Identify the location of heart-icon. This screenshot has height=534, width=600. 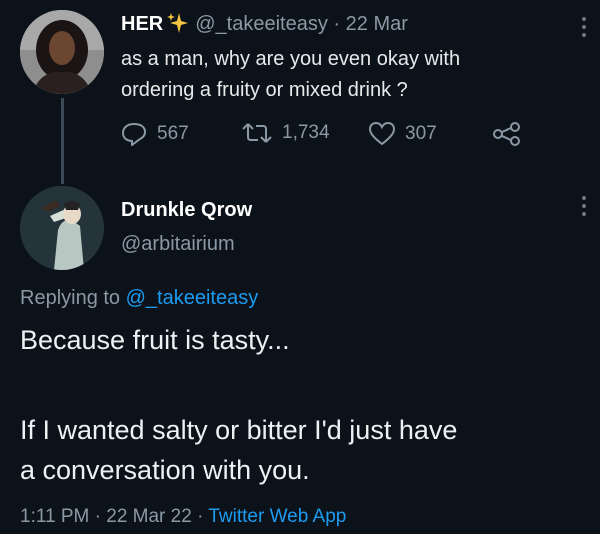
(382, 134).